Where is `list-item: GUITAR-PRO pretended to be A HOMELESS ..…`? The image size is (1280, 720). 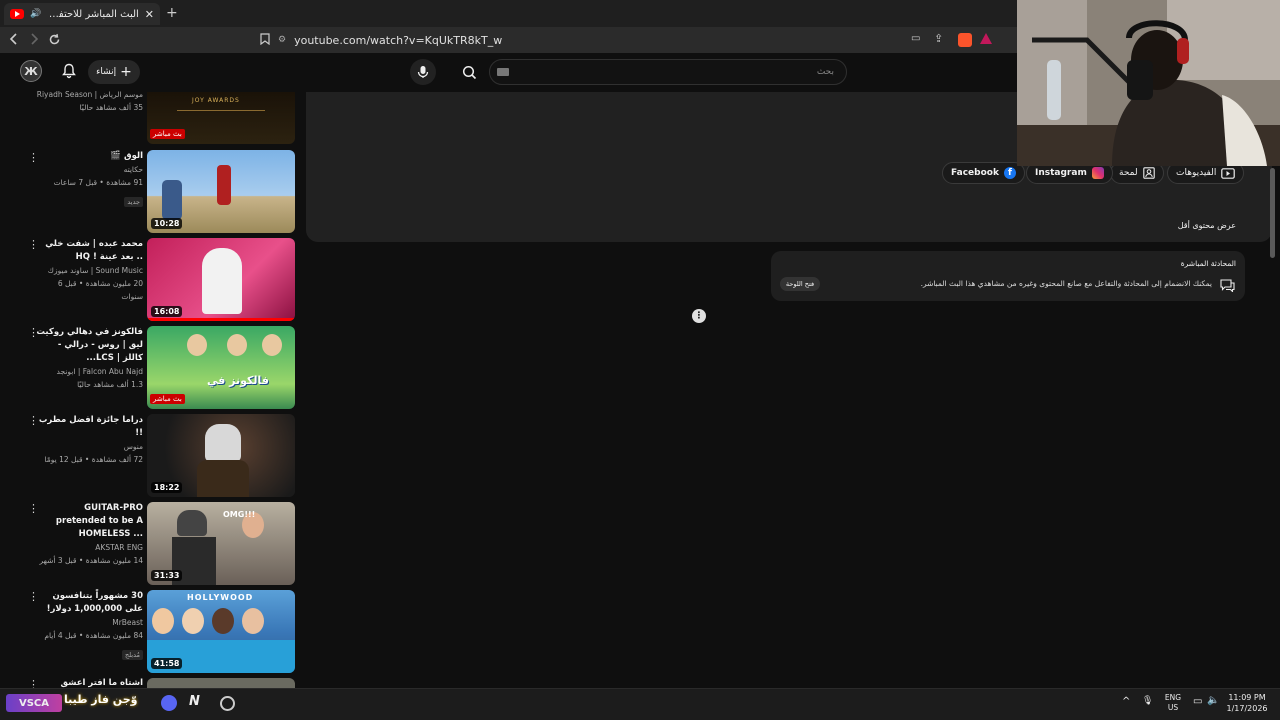
list-item: GUITAR-PRO pretended to be A HOMELESS ..… is located at coordinates (89, 534).